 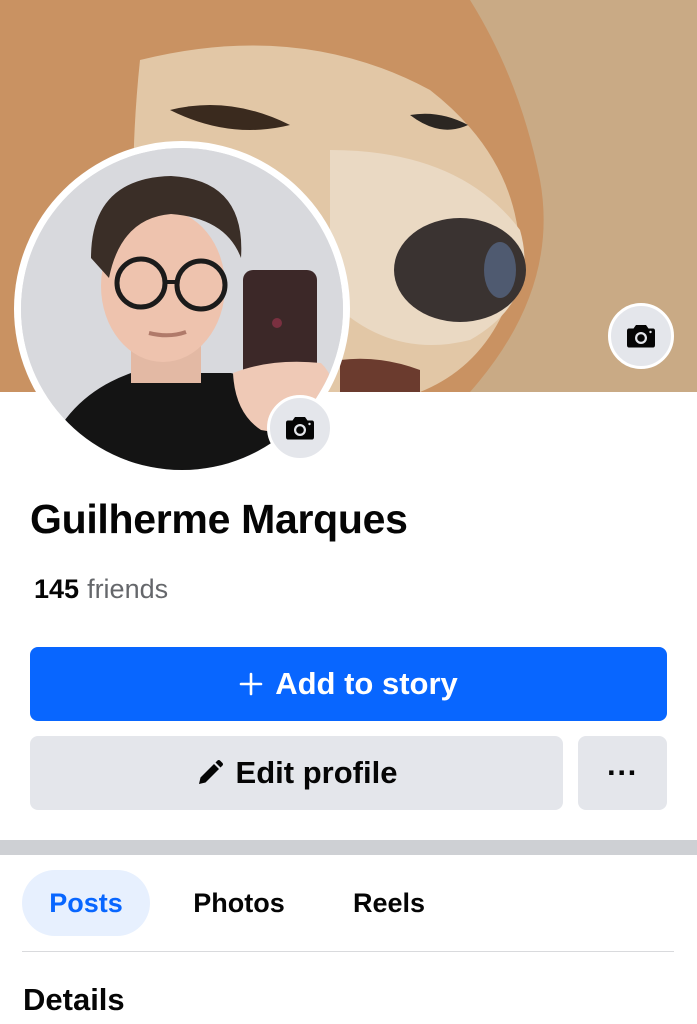 I want to click on profile-name: Guilherme Marques, so click(x=219, y=519).